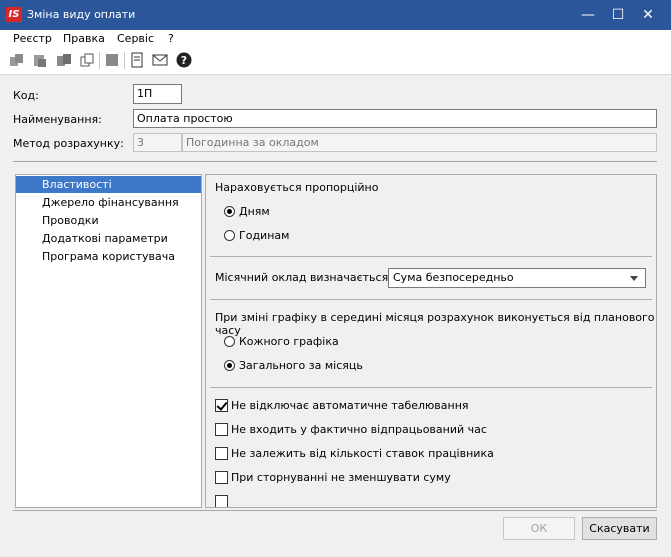  What do you see at coordinates (335, 15) in the screenshot?
I see `title-bar: IS Зміна виду оплати — ☐ ✕` at bounding box center [335, 15].